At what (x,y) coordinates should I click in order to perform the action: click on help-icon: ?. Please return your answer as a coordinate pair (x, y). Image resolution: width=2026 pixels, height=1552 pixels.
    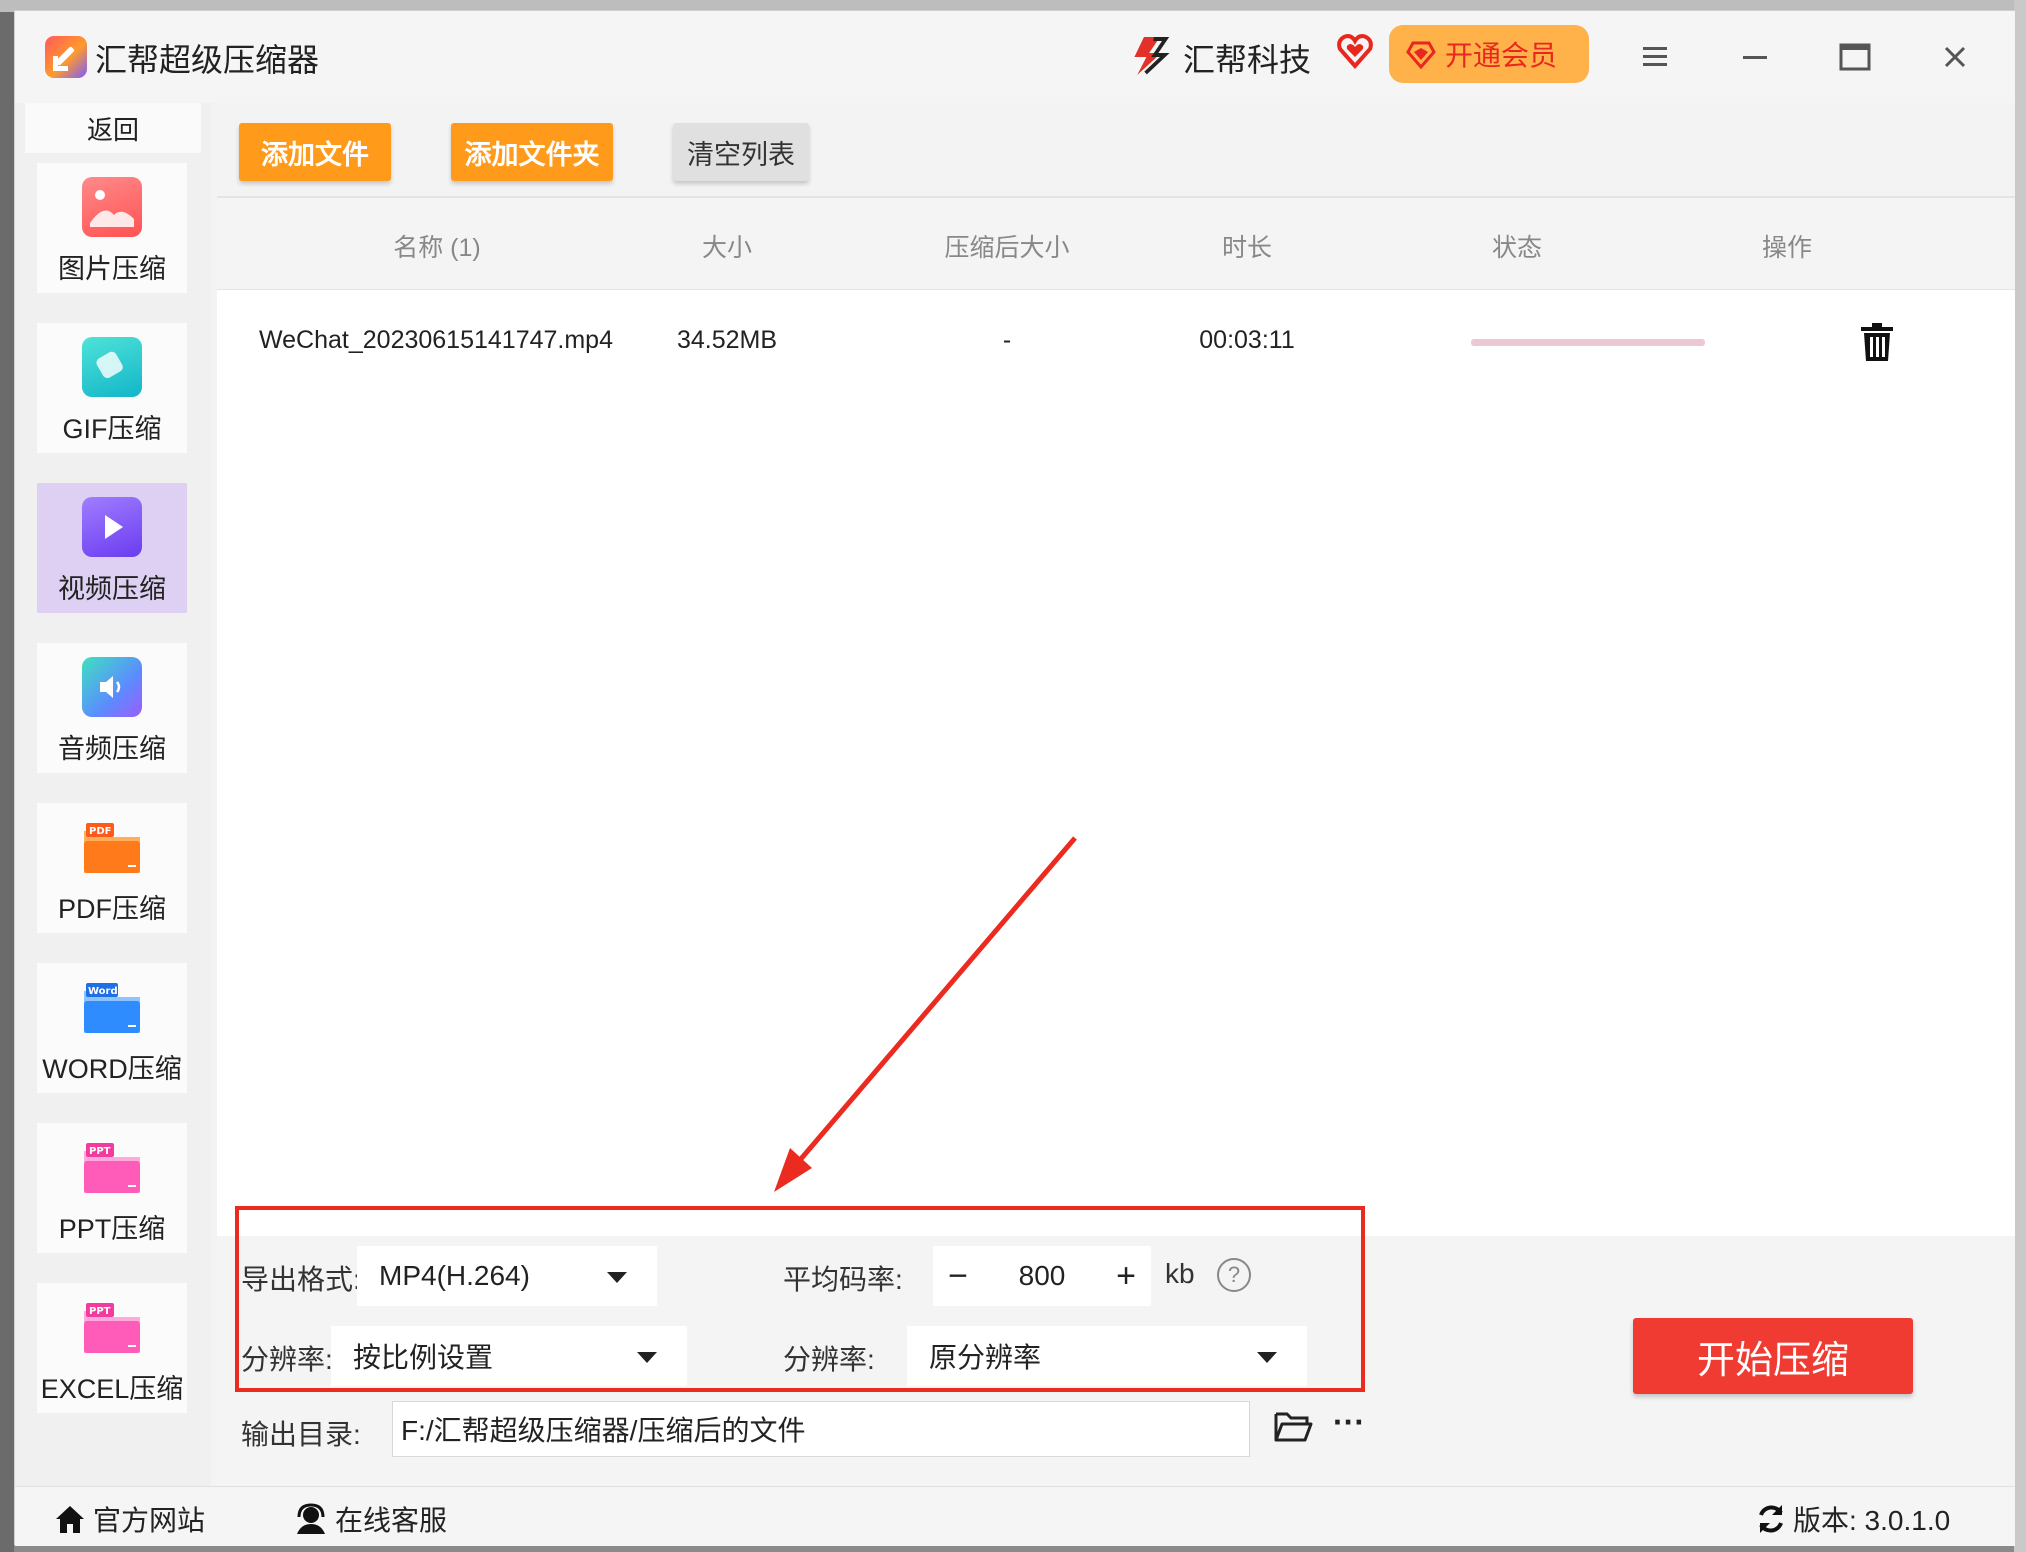
    Looking at the image, I should click on (1234, 1275).